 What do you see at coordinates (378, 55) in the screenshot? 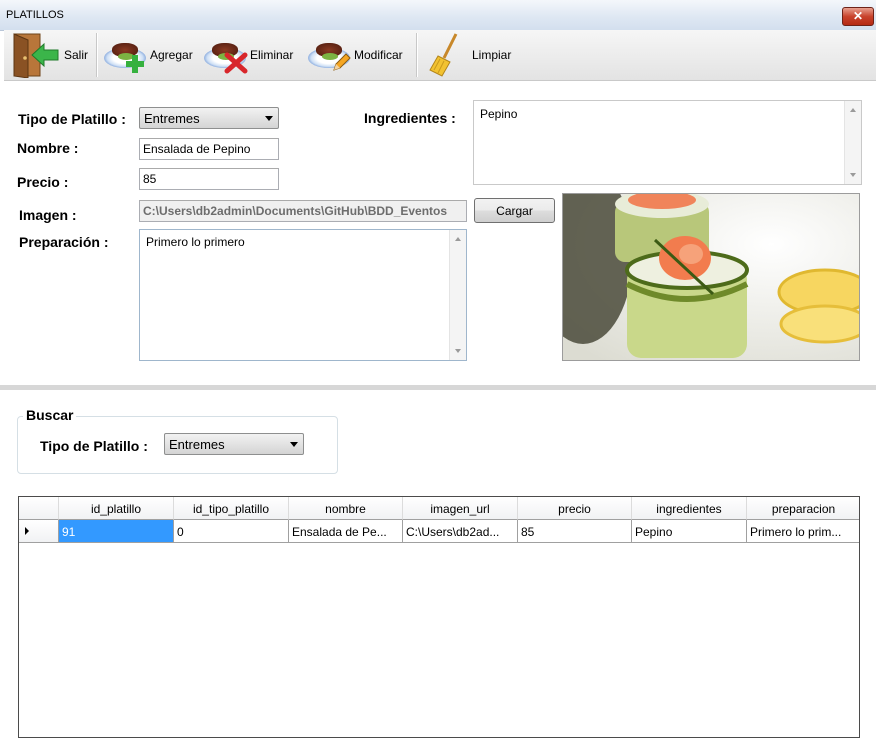
I see `modificar-label: Modificar` at bounding box center [378, 55].